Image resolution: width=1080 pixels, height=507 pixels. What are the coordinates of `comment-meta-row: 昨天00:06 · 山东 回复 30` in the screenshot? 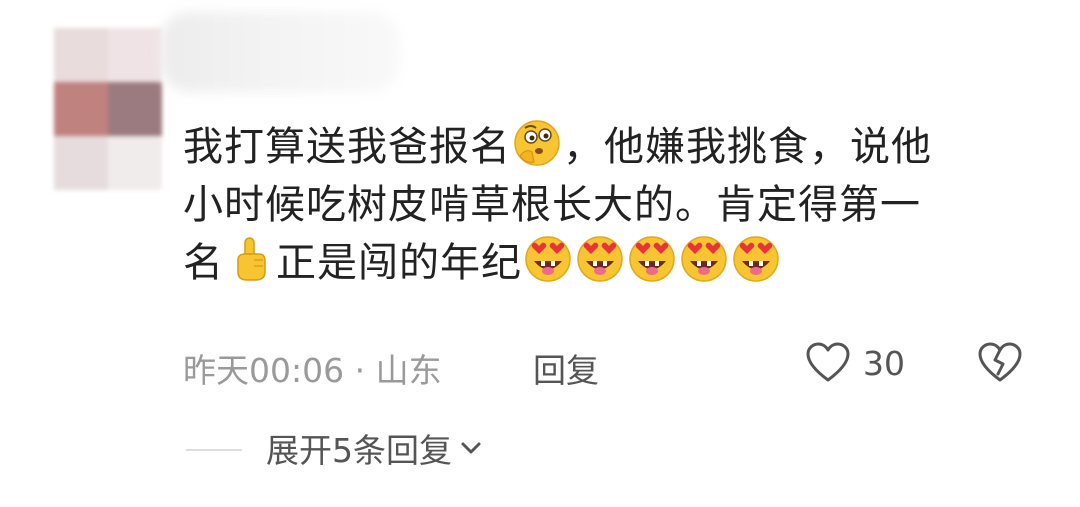 It's located at (613, 365).